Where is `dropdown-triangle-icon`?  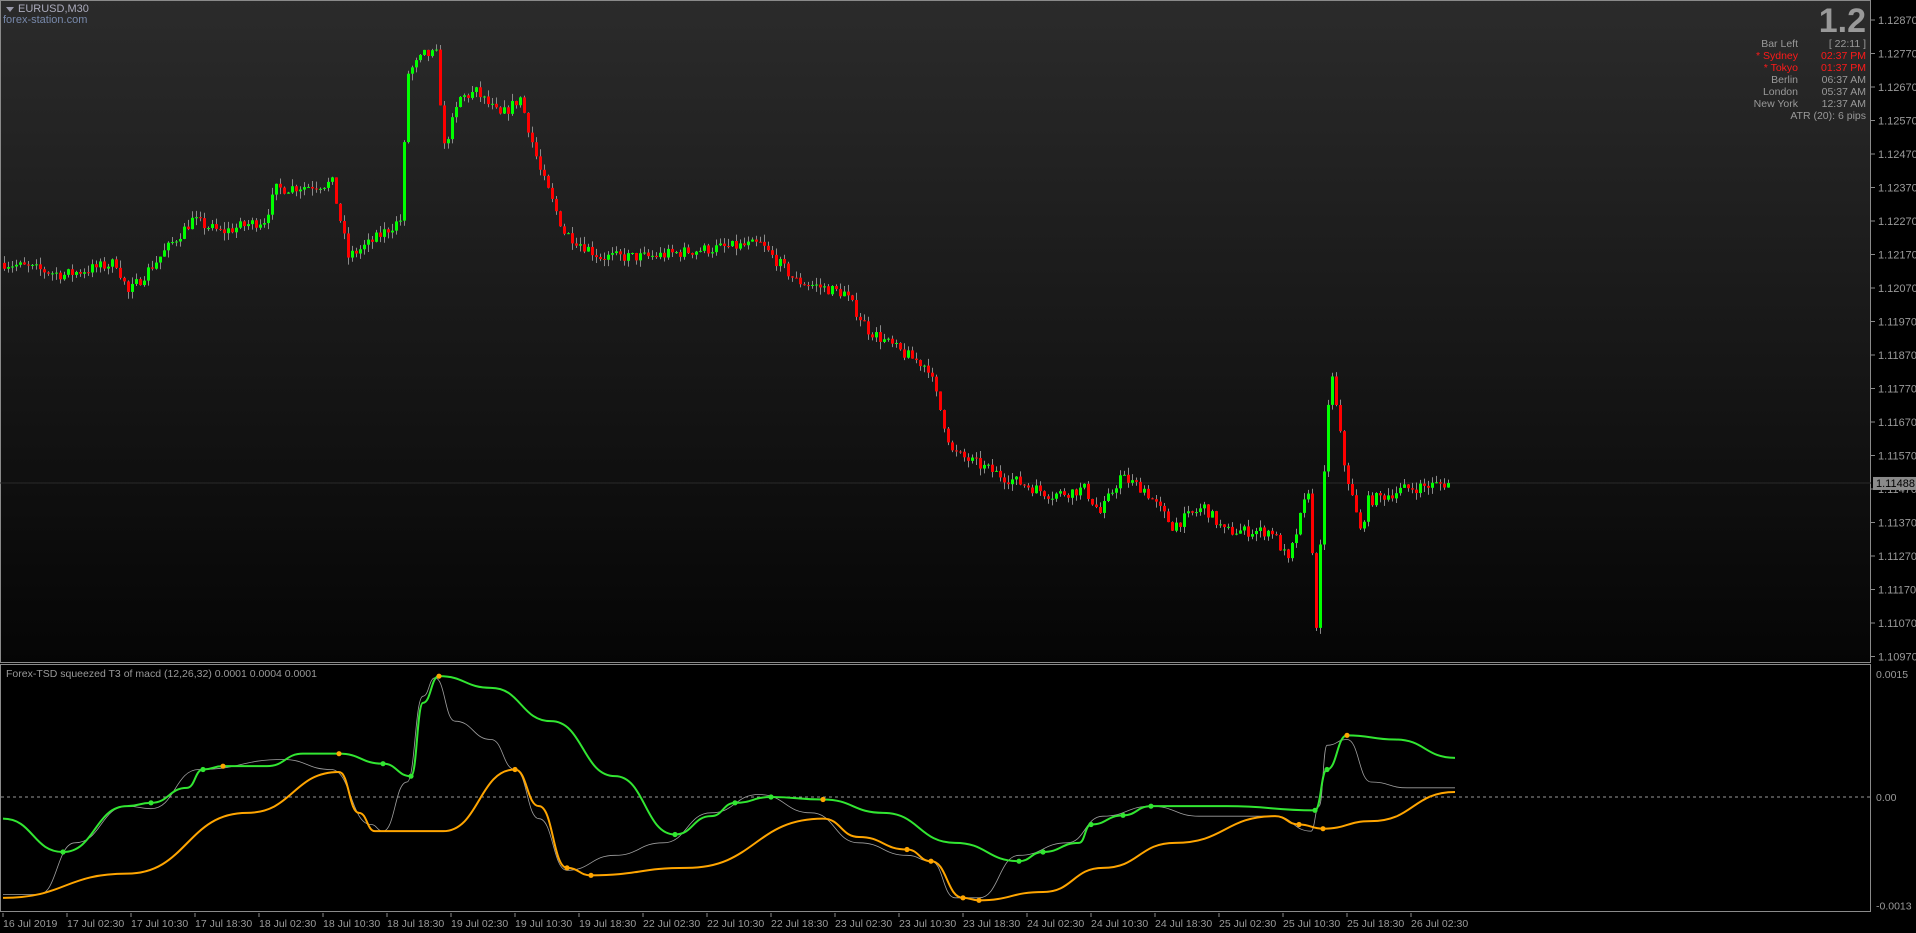 dropdown-triangle-icon is located at coordinates (10, 9).